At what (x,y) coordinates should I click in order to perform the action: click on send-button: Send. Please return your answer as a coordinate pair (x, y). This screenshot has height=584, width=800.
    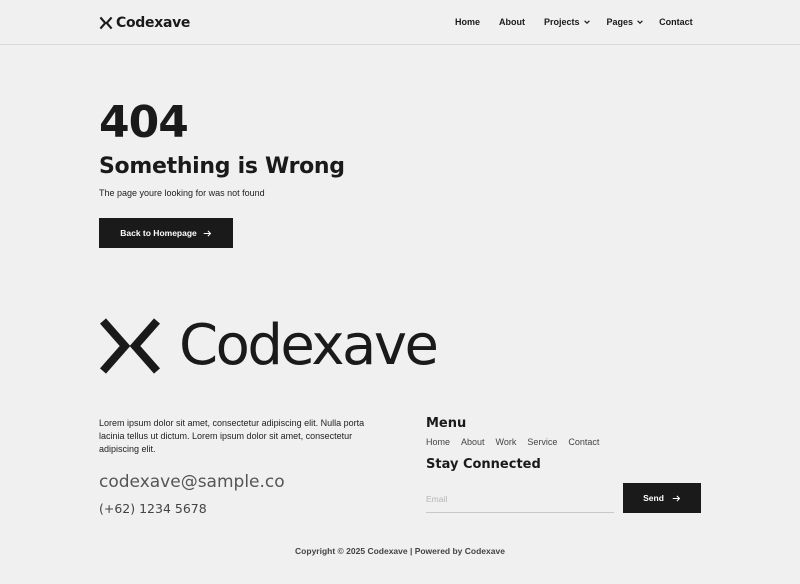
    Looking at the image, I should click on (662, 498).